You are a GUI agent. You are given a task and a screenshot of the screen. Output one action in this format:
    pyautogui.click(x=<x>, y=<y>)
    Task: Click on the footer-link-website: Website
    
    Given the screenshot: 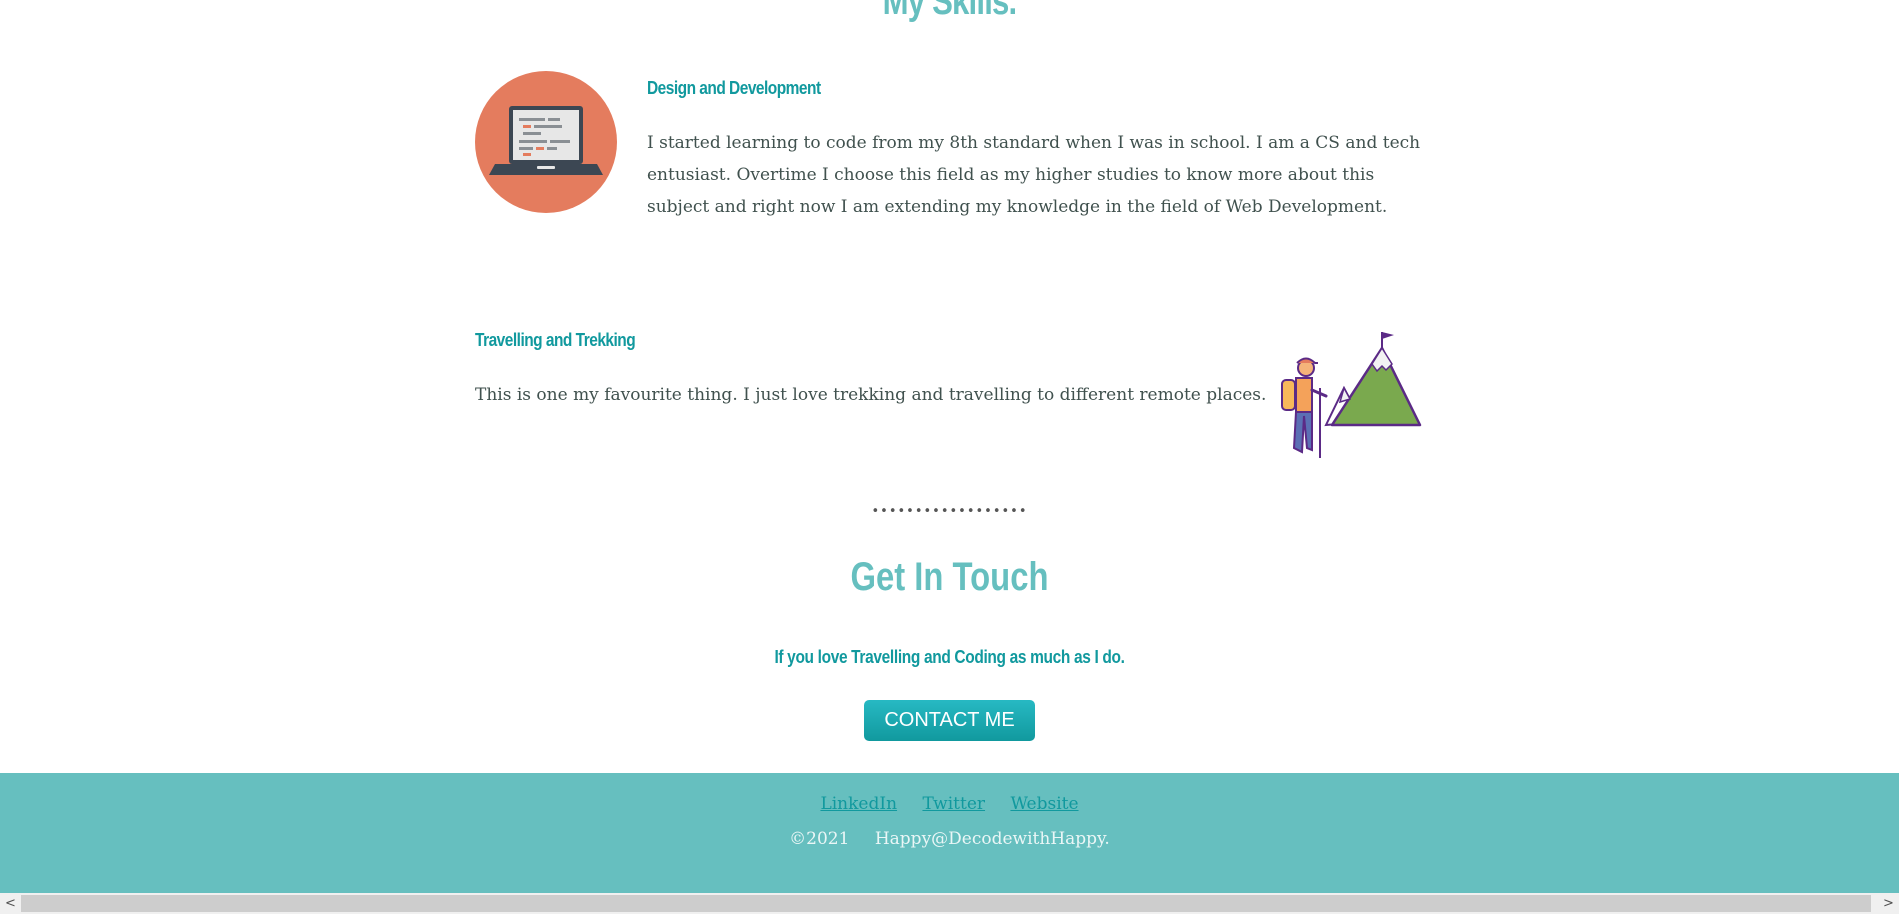 What is the action you would take?
    pyautogui.click(x=1044, y=804)
    